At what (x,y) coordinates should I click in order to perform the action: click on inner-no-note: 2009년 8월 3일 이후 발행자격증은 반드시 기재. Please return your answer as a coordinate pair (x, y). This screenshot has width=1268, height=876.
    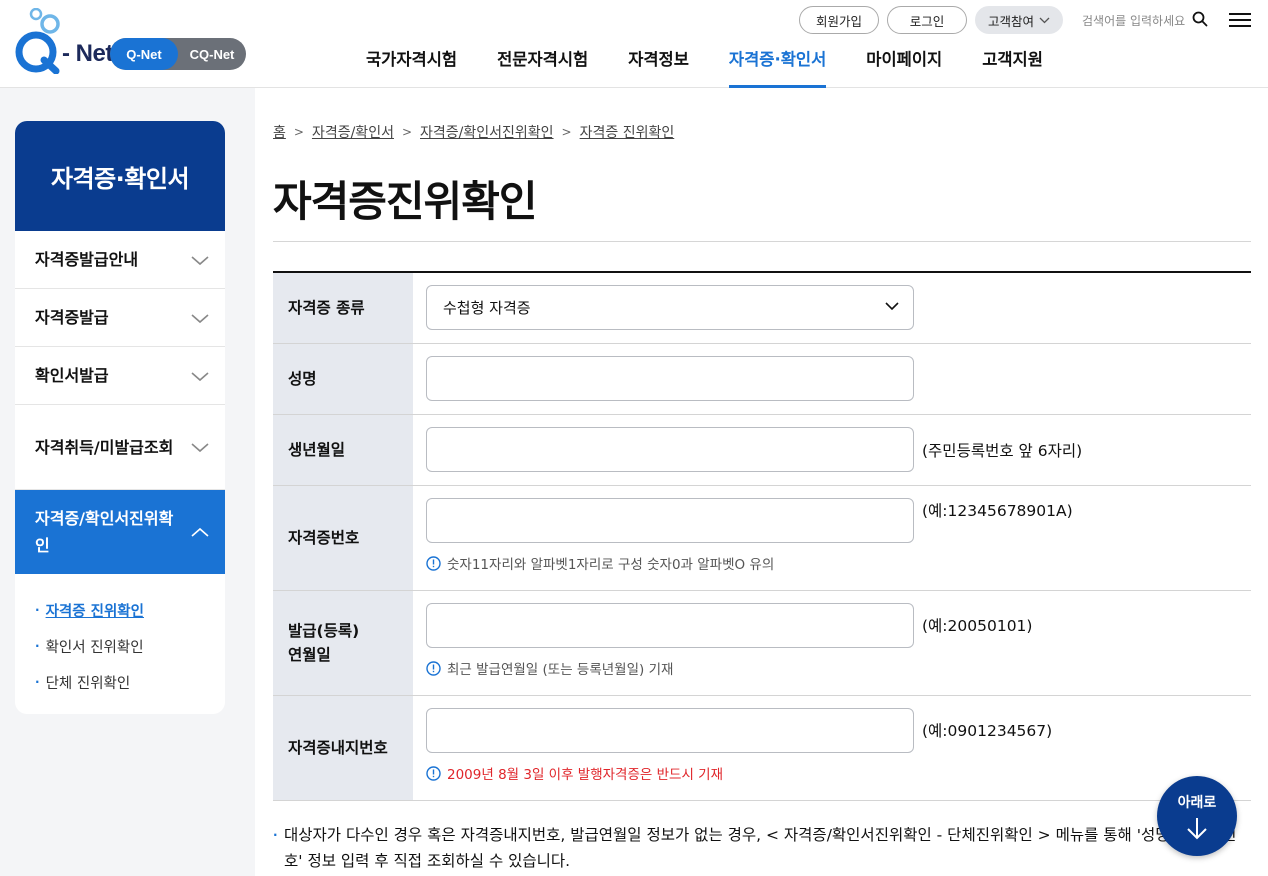
    Looking at the image, I should click on (832, 773).